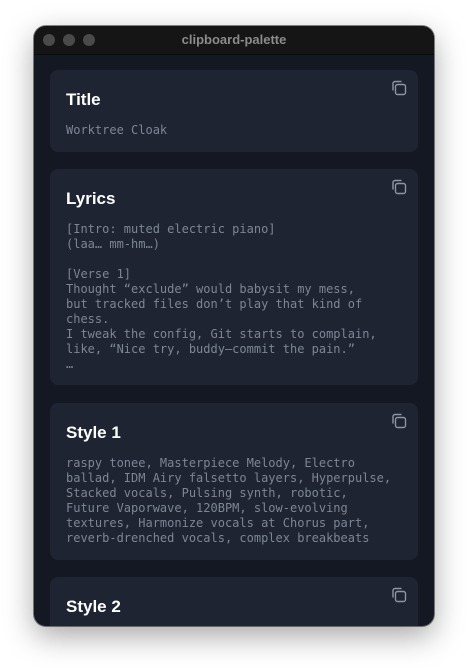 The height and width of the screenshot is (668, 468). What do you see at coordinates (93, 606) in the screenshot?
I see `clip-card-heading: Style 2` at bounding box center [93, 606].